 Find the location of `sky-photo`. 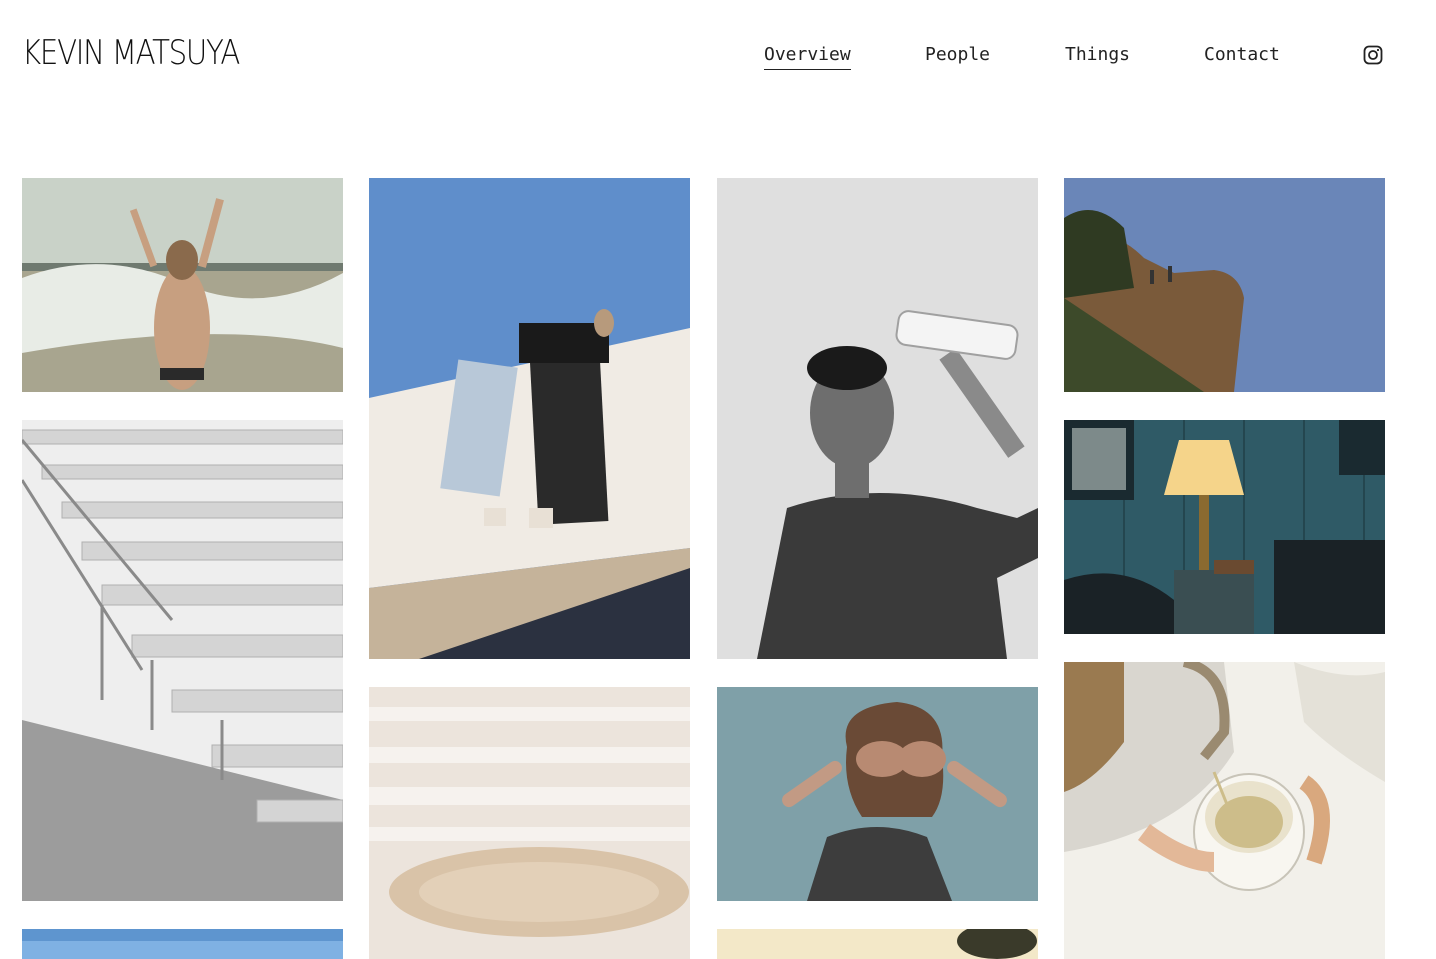

sky-photo is located at coordinates (182, 944).